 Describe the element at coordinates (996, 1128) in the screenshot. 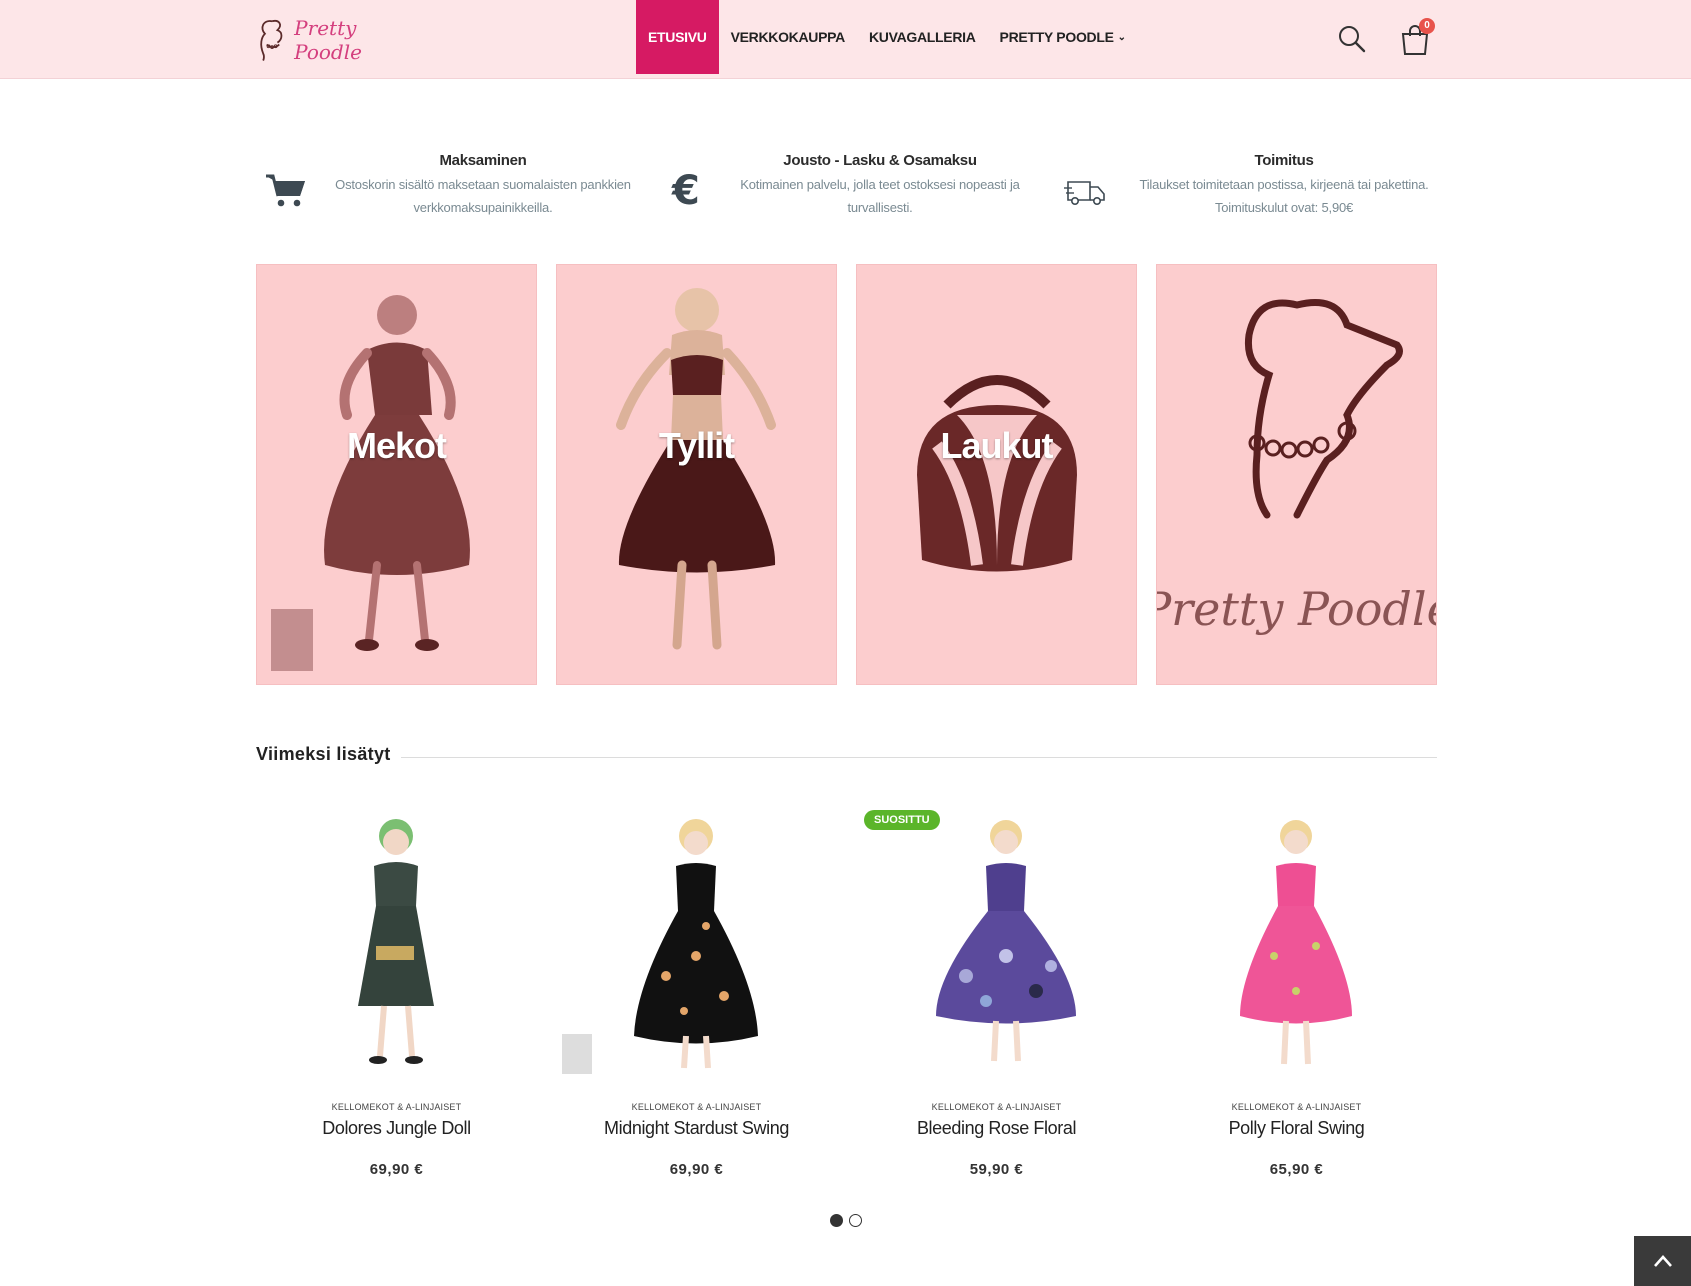

I see `product-name: Bleeding Rose Floral` at that location.